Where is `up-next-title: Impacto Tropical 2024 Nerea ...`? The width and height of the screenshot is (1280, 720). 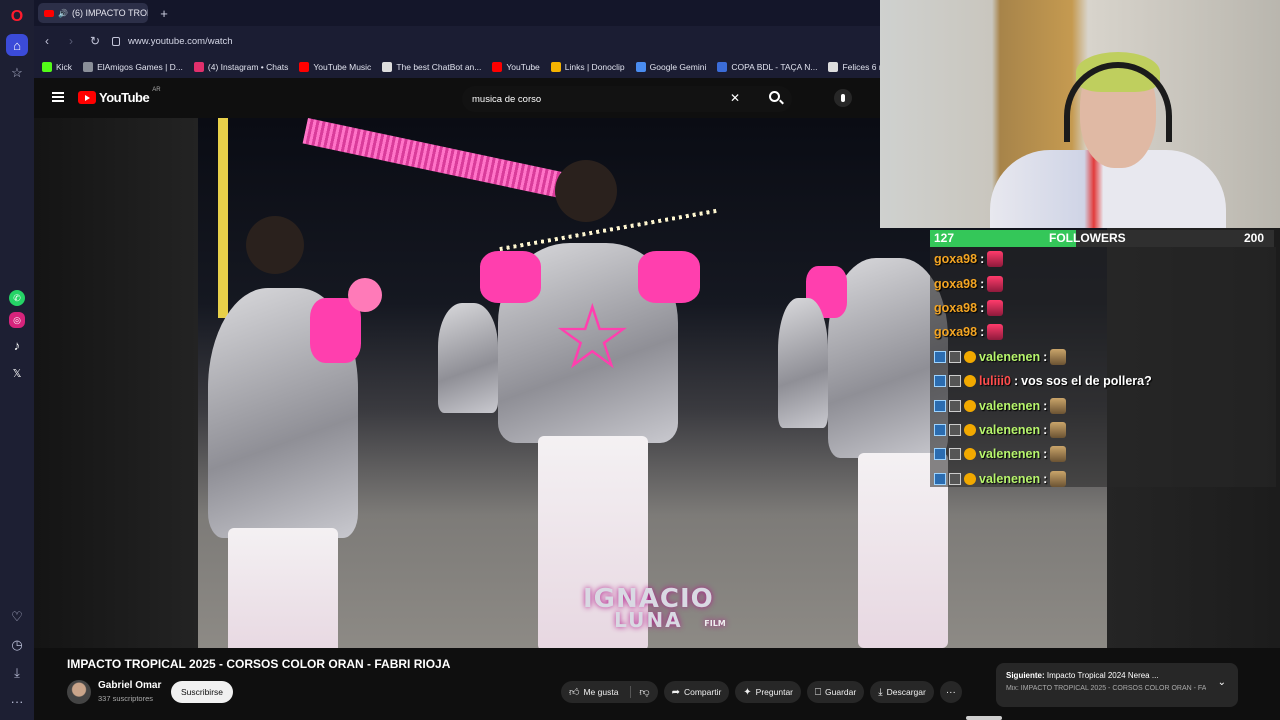 up-next-title: Impacto Tropical 2024 Nerea ... is located at coordinates (1102, 675).